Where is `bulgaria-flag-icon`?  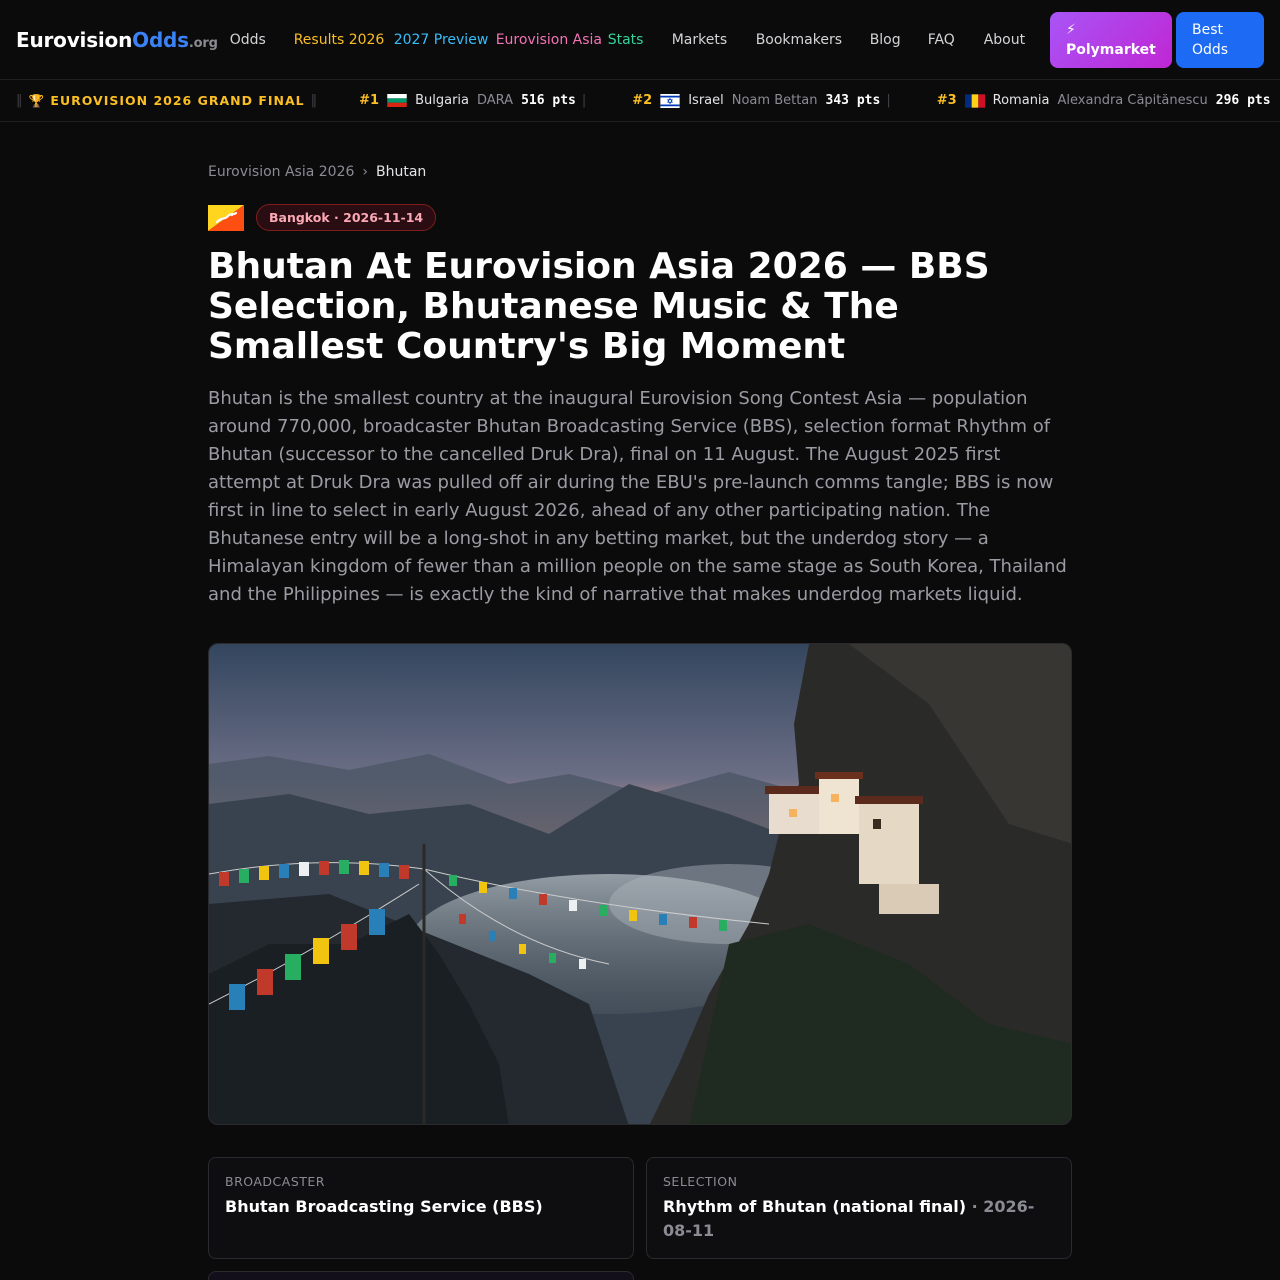
bulgaria-flag-icon is located at coordinates (397, 100).